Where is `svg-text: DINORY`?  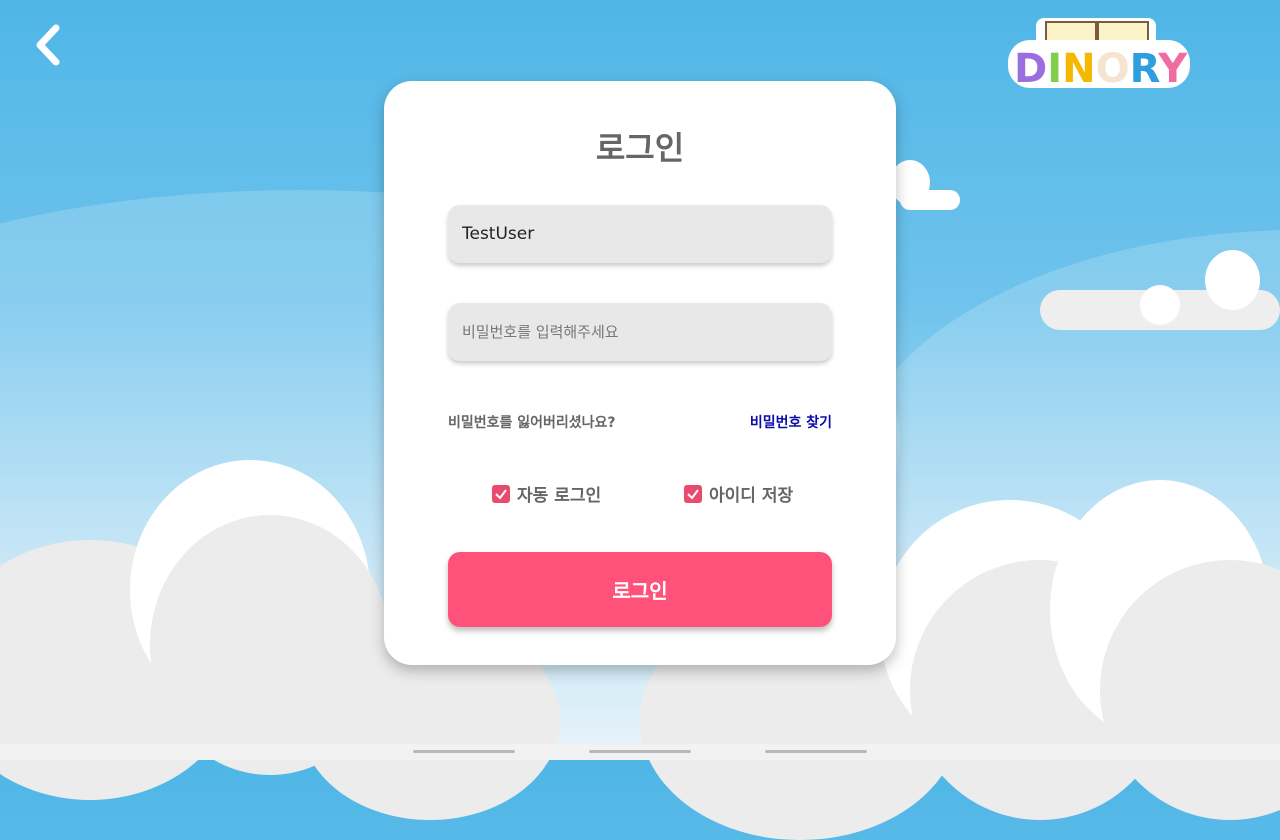 svg-text: DINORY is located at coordinates (1101, 68).